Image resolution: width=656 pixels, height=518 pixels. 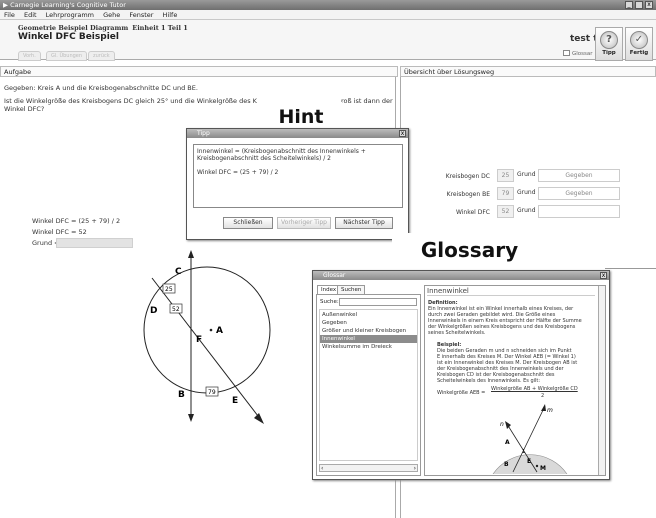 I want to click on example-angle-label: 1, so click(x=523, y=452).